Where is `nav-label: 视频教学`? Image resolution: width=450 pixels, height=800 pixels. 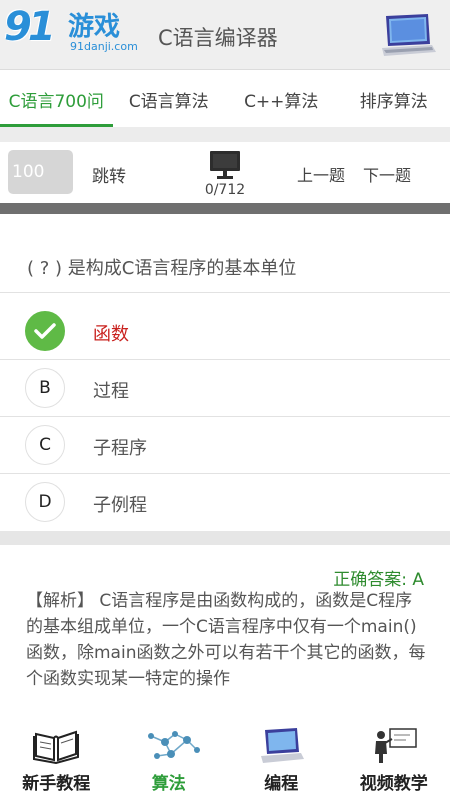 nav-label: 视频教学 is located at coordinates (393, 784).